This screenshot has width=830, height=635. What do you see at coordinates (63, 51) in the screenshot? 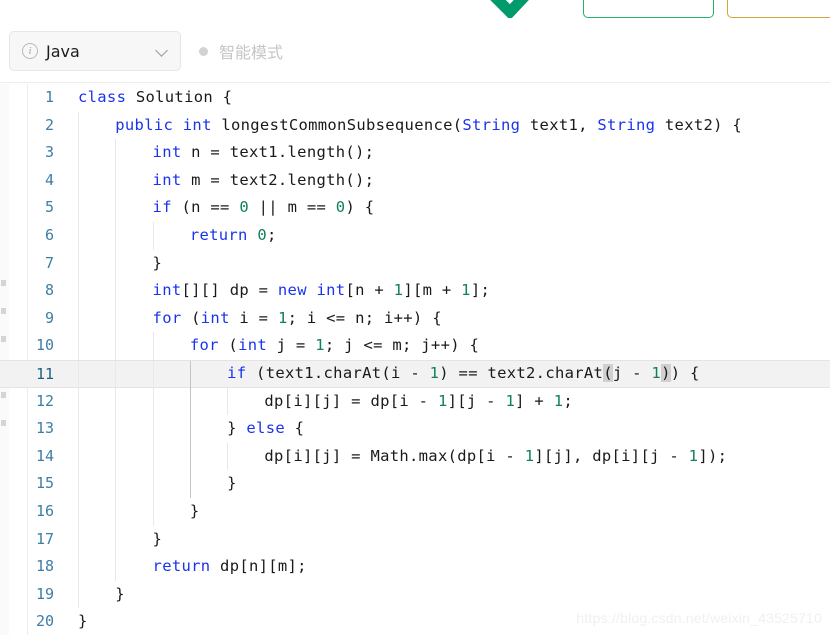
I see `language-select-value: Java` at bounding box center [63, 51].